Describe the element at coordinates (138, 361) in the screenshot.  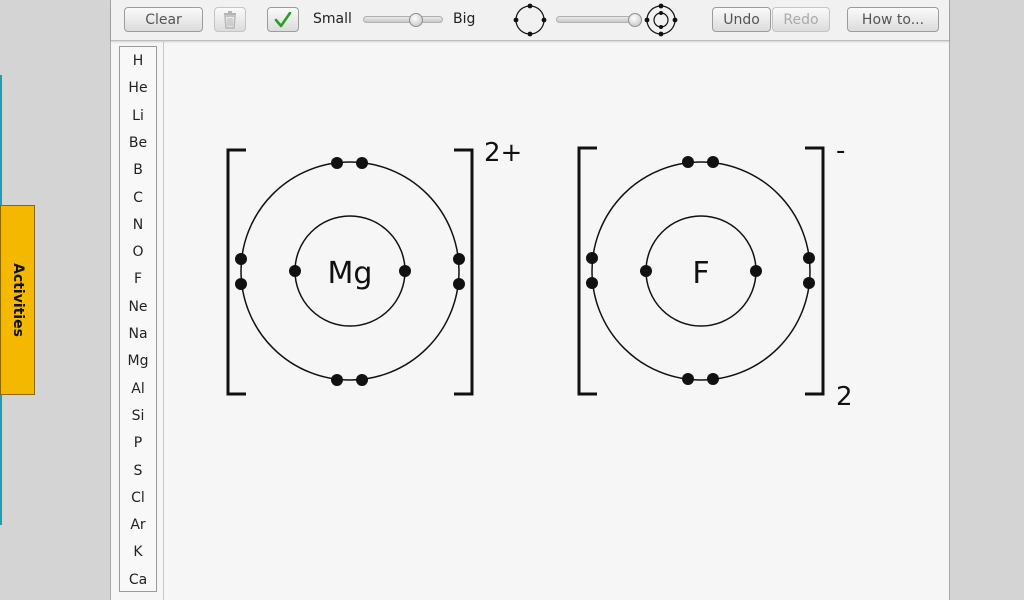
I see `element-item-mg: Mg` at that location.